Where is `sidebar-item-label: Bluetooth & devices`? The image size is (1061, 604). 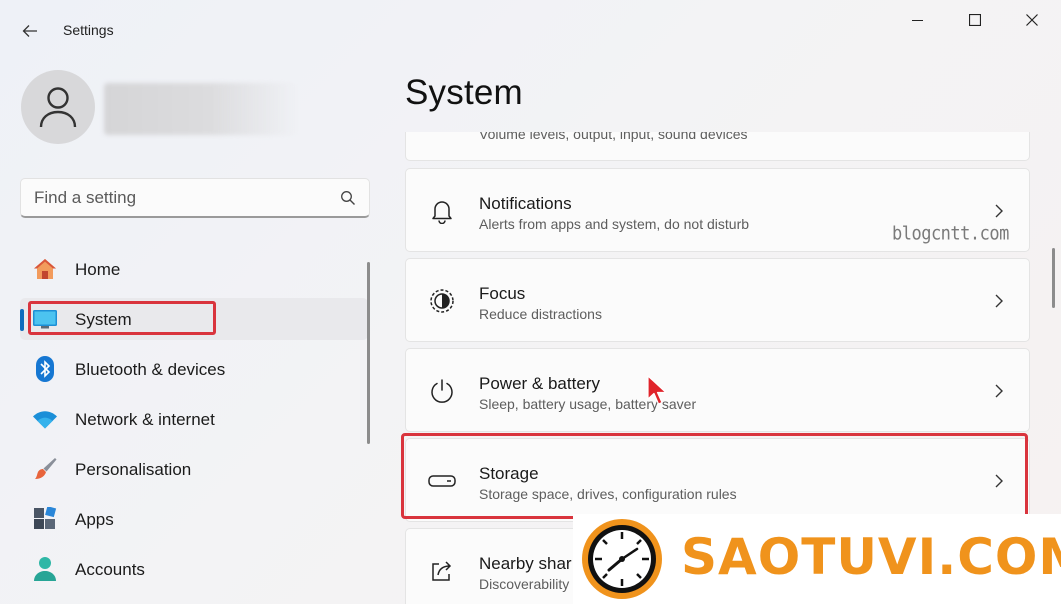
sidebar-item-label: Bluetooth & devices is located at coordinates (150, 369).